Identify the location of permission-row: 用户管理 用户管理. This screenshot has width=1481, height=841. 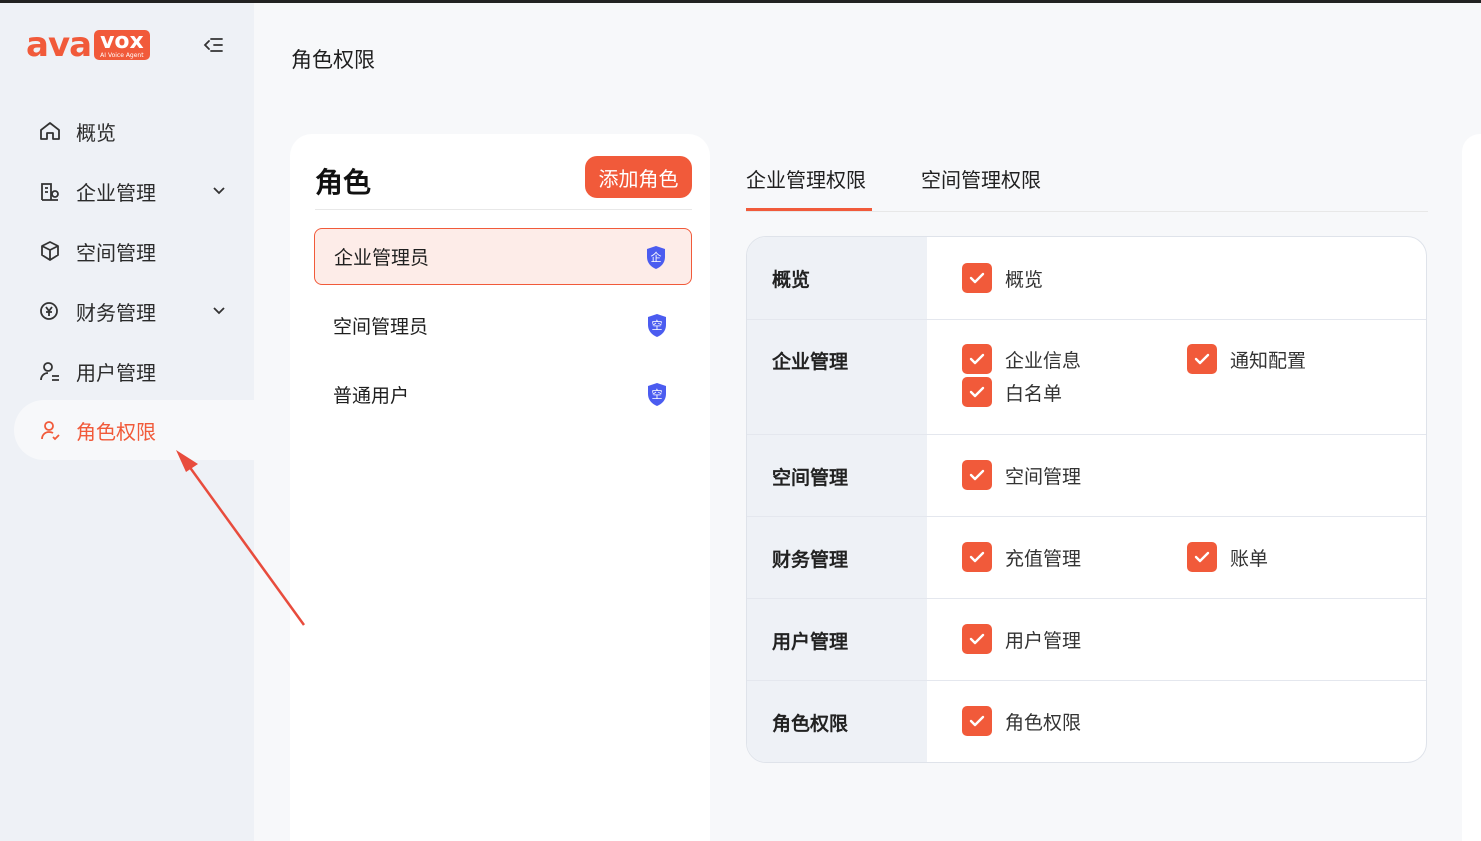
(1086, 639).